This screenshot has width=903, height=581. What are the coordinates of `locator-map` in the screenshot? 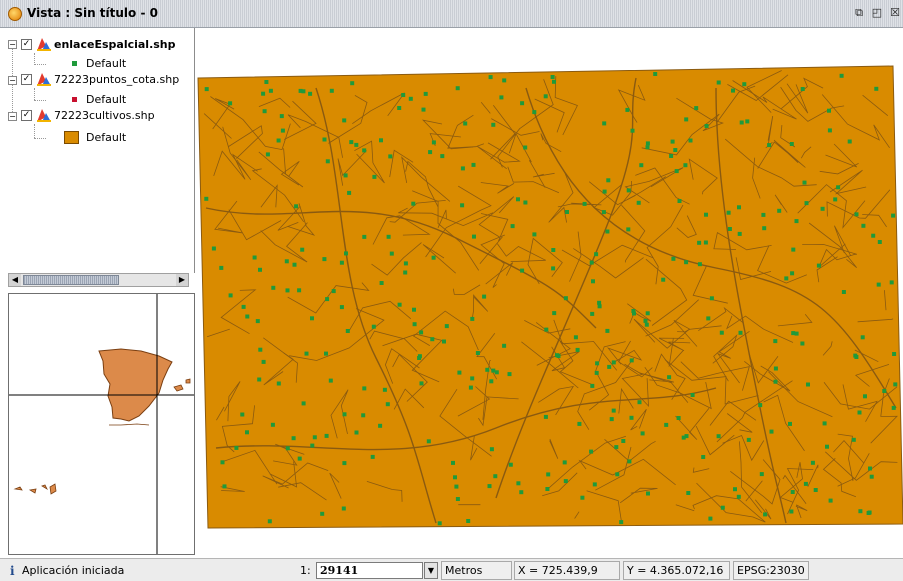 It's located at (101, 424).